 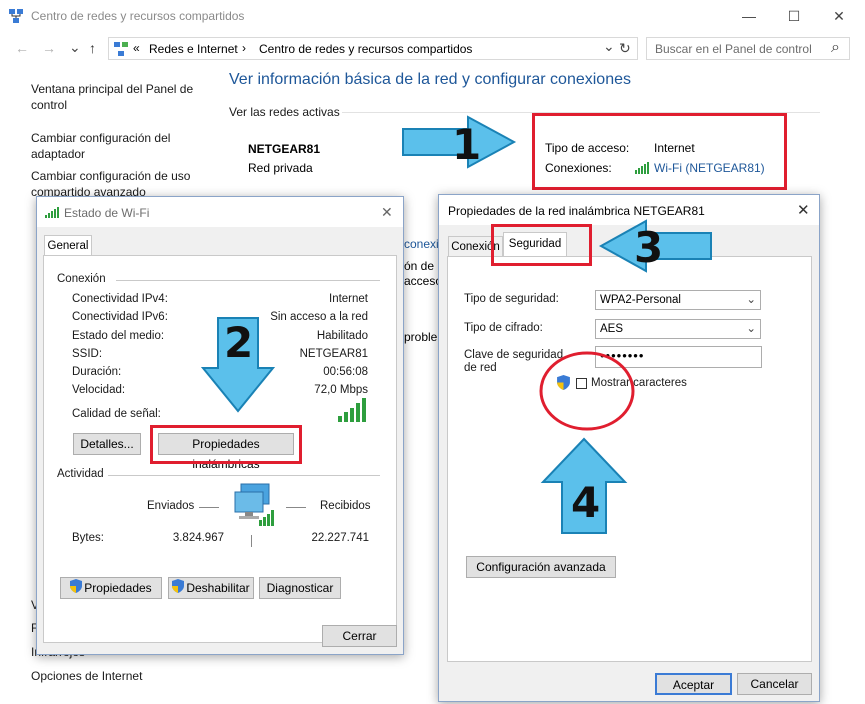 What do you see at coordinates (138, 16) in the screenshot?
I see `window-title: Centro de redes y recursos compartidos` at bounding box center [138, 16].